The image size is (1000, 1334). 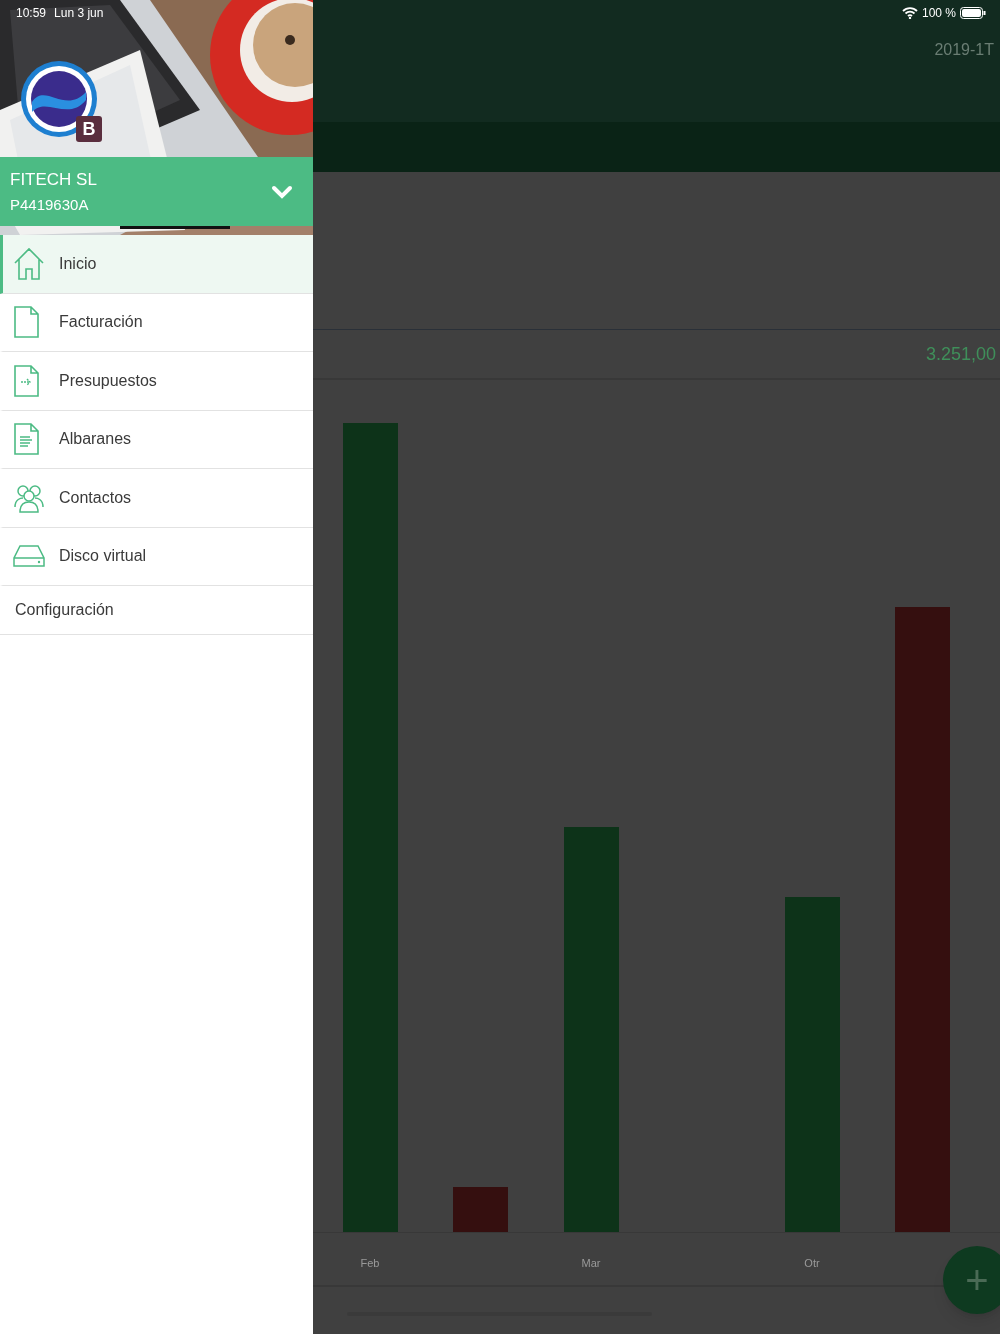 What do you see at coordinates (59, 99) in the screenshot?
I see `logo-icon` at bounding box center [59, 99].